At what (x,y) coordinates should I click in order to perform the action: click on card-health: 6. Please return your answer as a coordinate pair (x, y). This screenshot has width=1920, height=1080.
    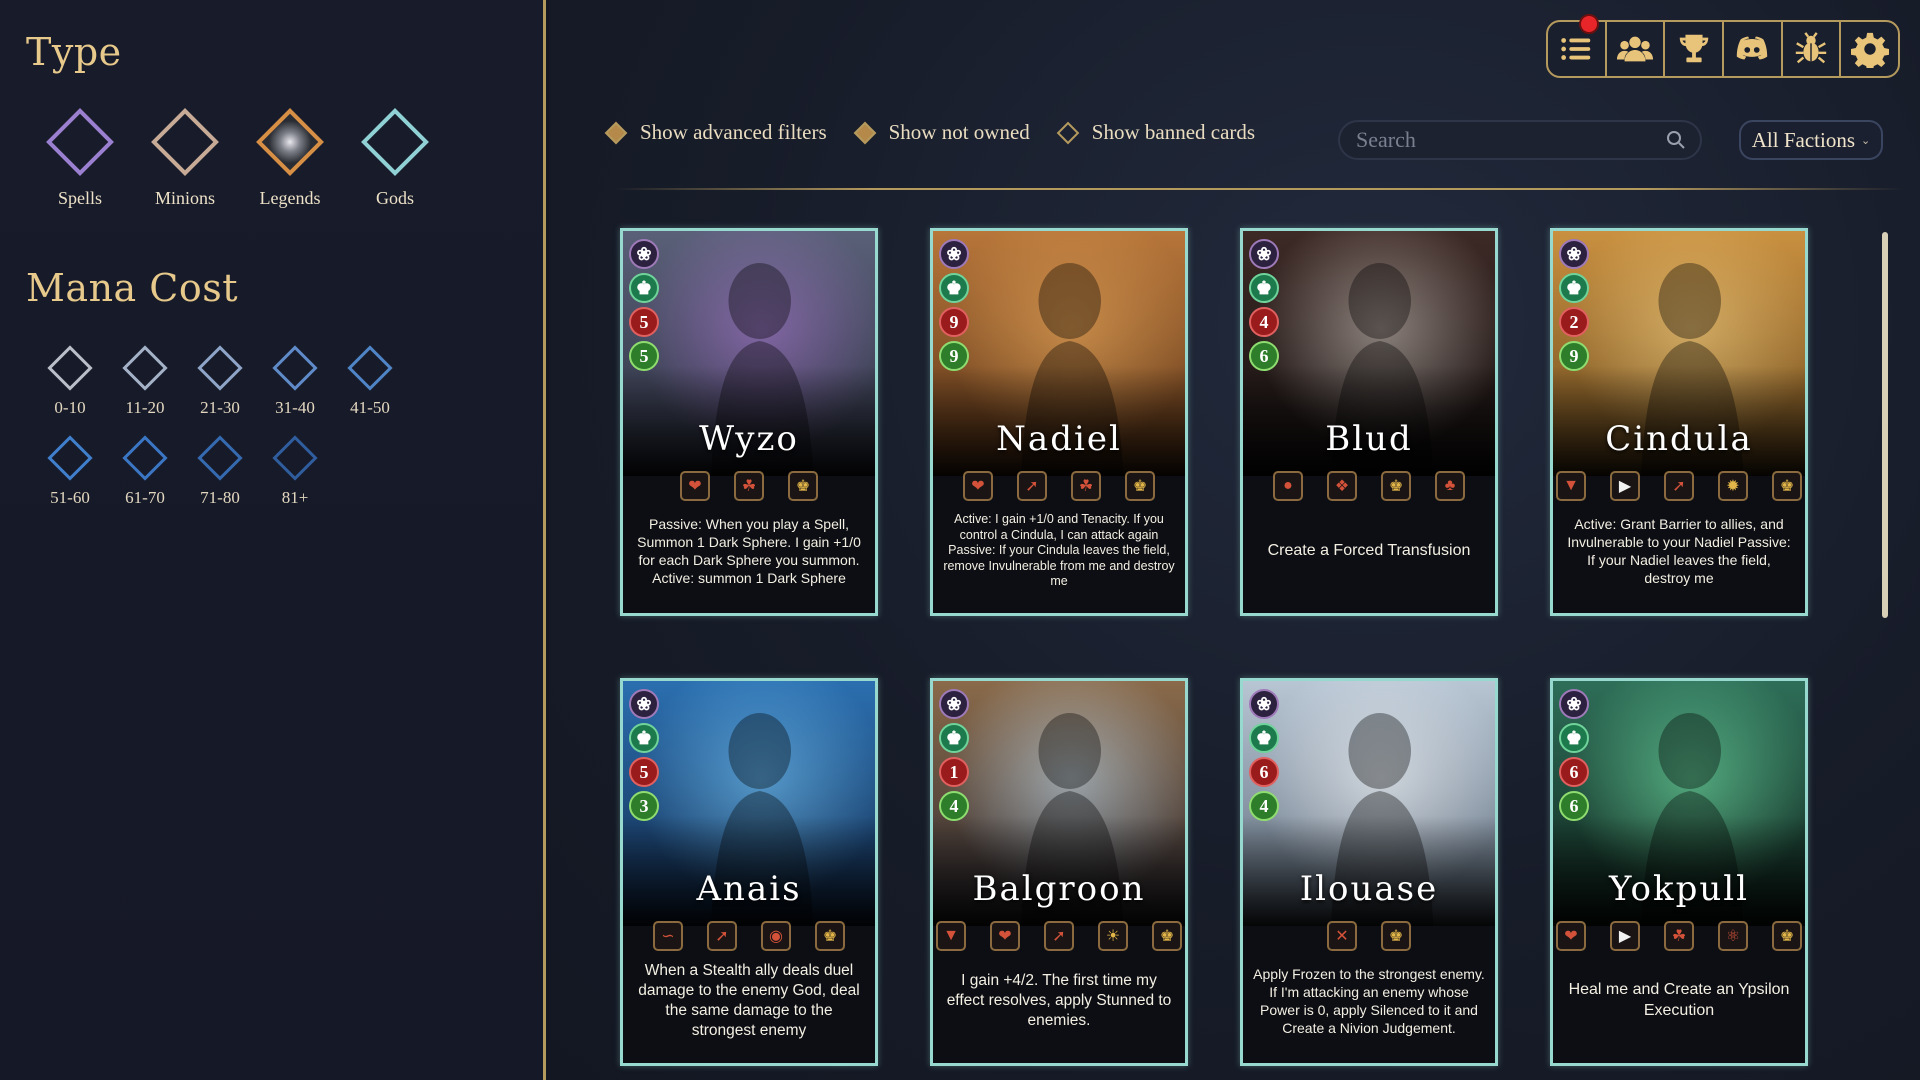
    Looking at the image, I should click on (1574, 806).